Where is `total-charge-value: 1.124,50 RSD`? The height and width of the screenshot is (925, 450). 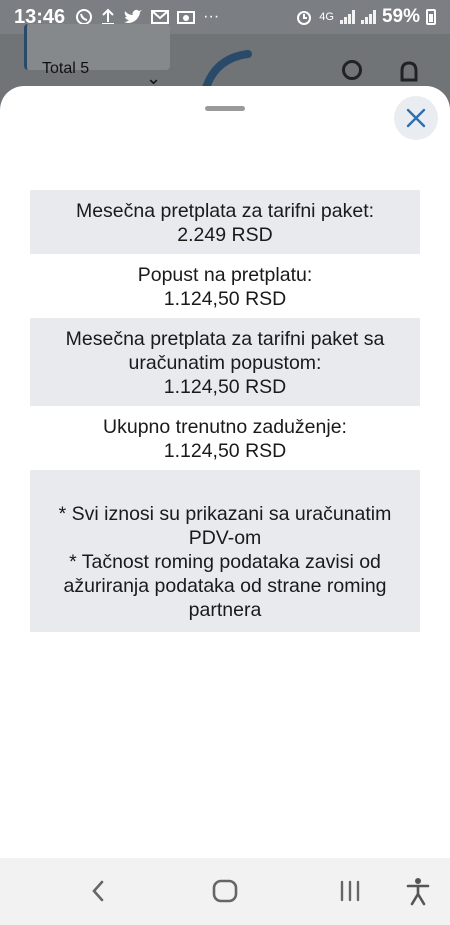 total-charge-value: 1.124,50 RSD is located at coordinates (225, 451).